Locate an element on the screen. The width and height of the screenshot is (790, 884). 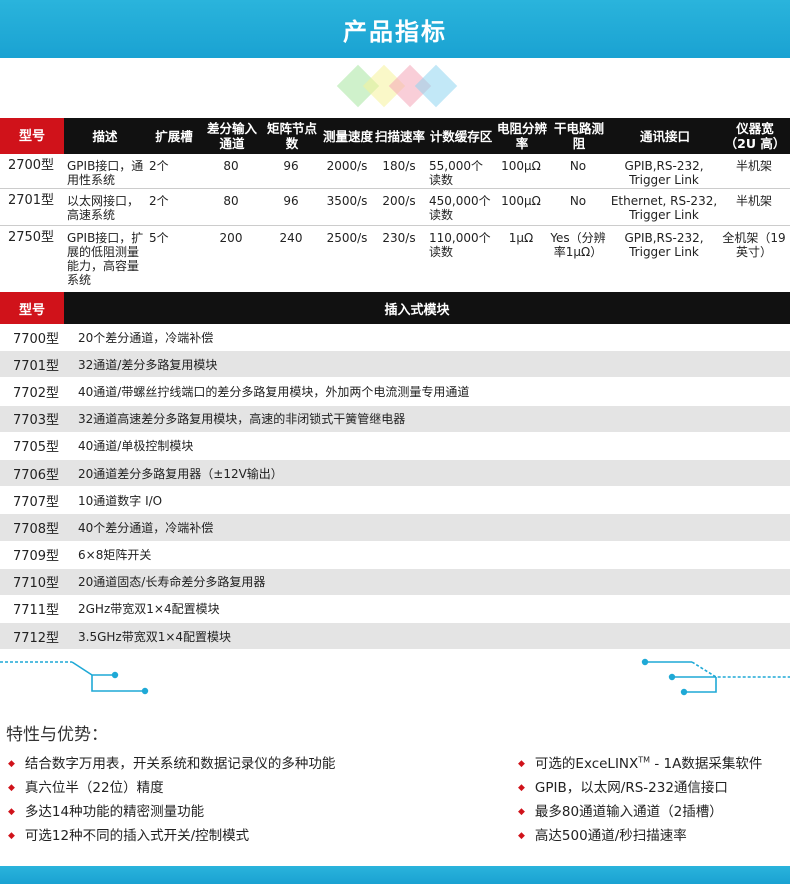
table-cell: 450,000个读数 is located at coordinates (461, 207).